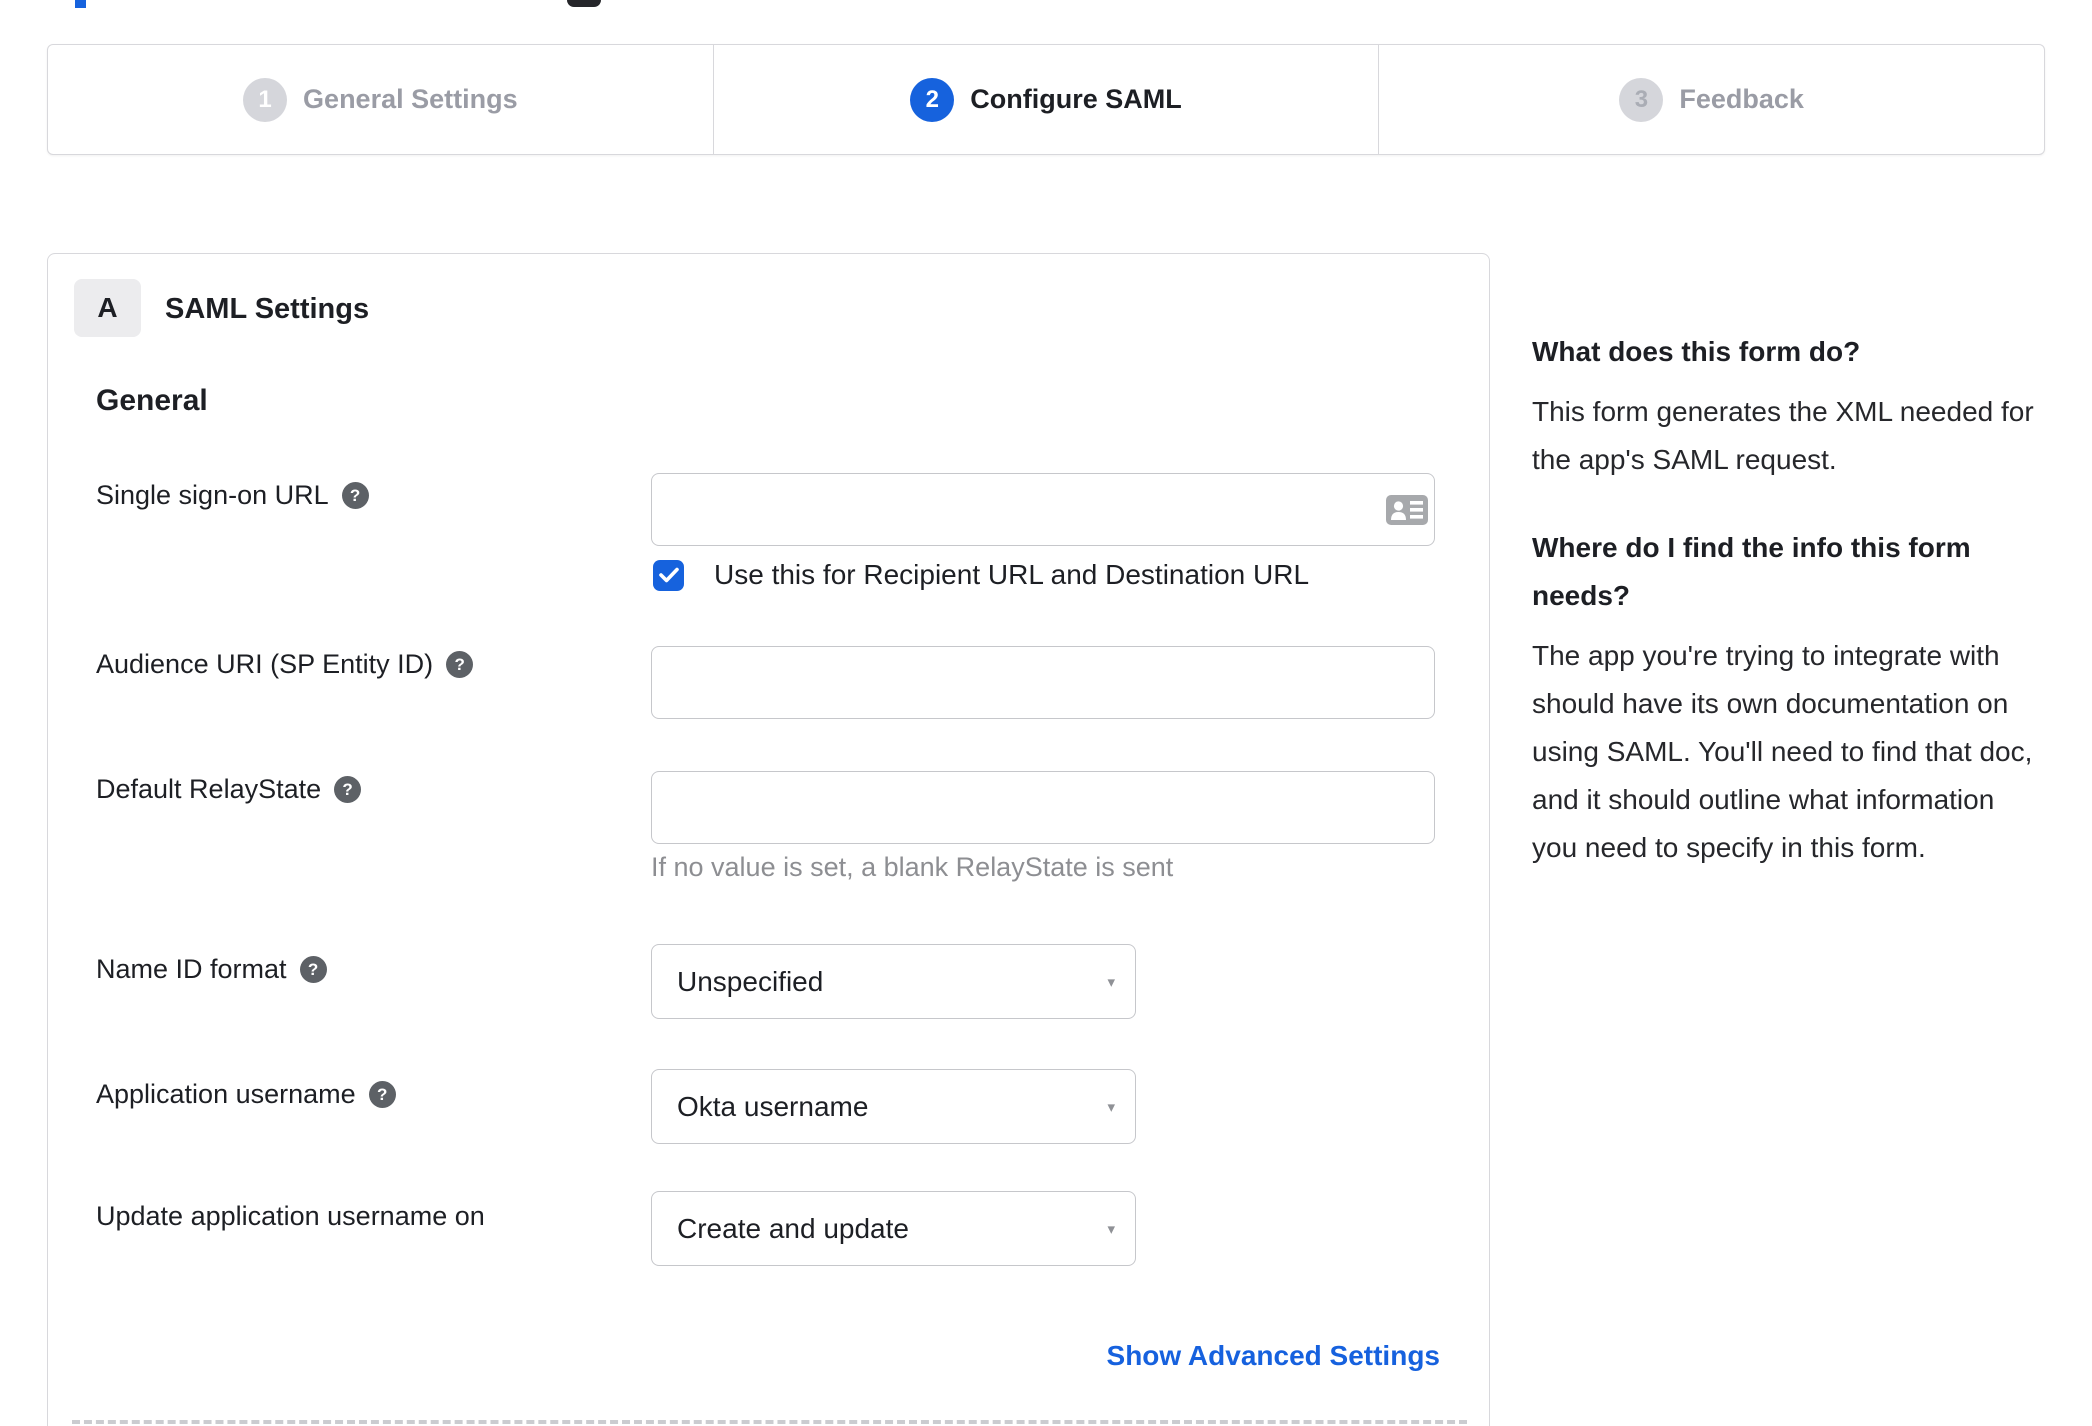 The height and width of the screenshot is (1426, 2092). I want to click on step-feedback: 3 Feedback, so click(1711, 99).